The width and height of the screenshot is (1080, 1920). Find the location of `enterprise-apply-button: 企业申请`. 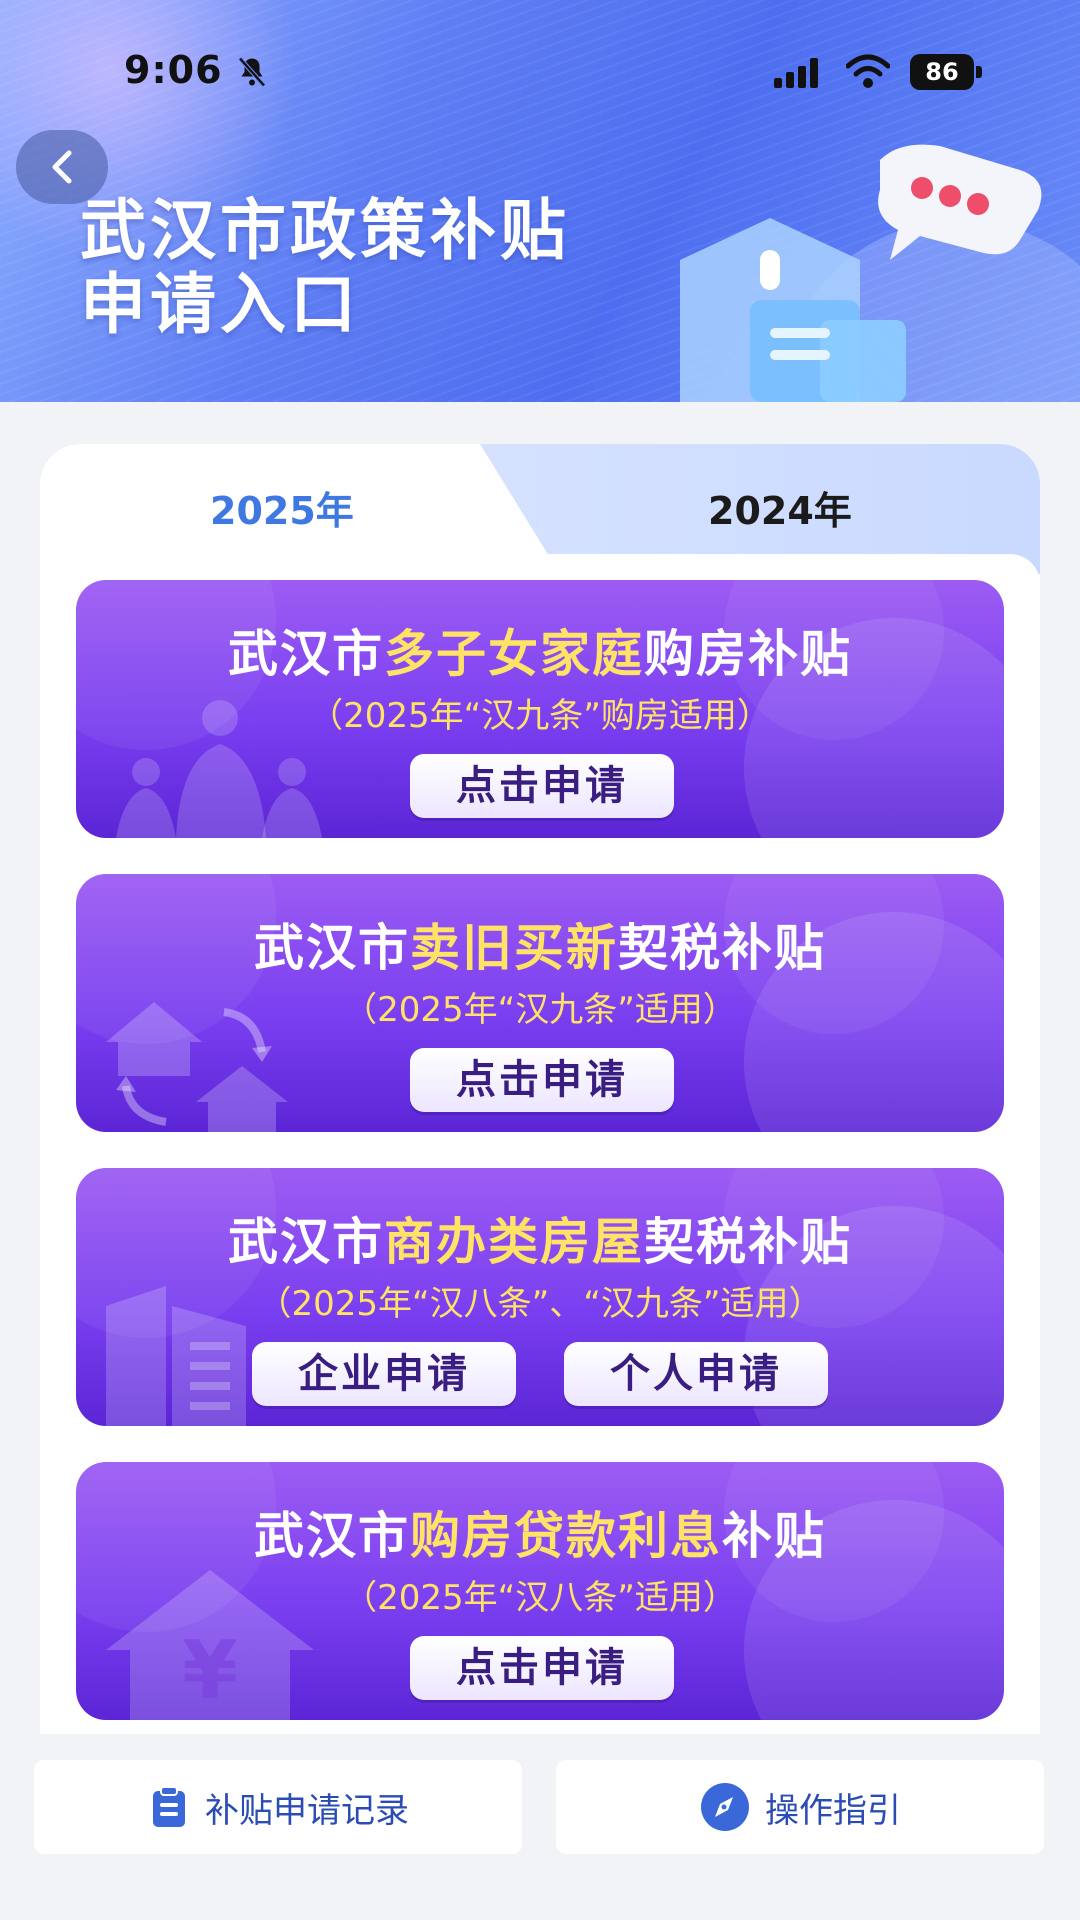

enterprise-apply-button: 企业申请 is located at coordinates (384, 1374).